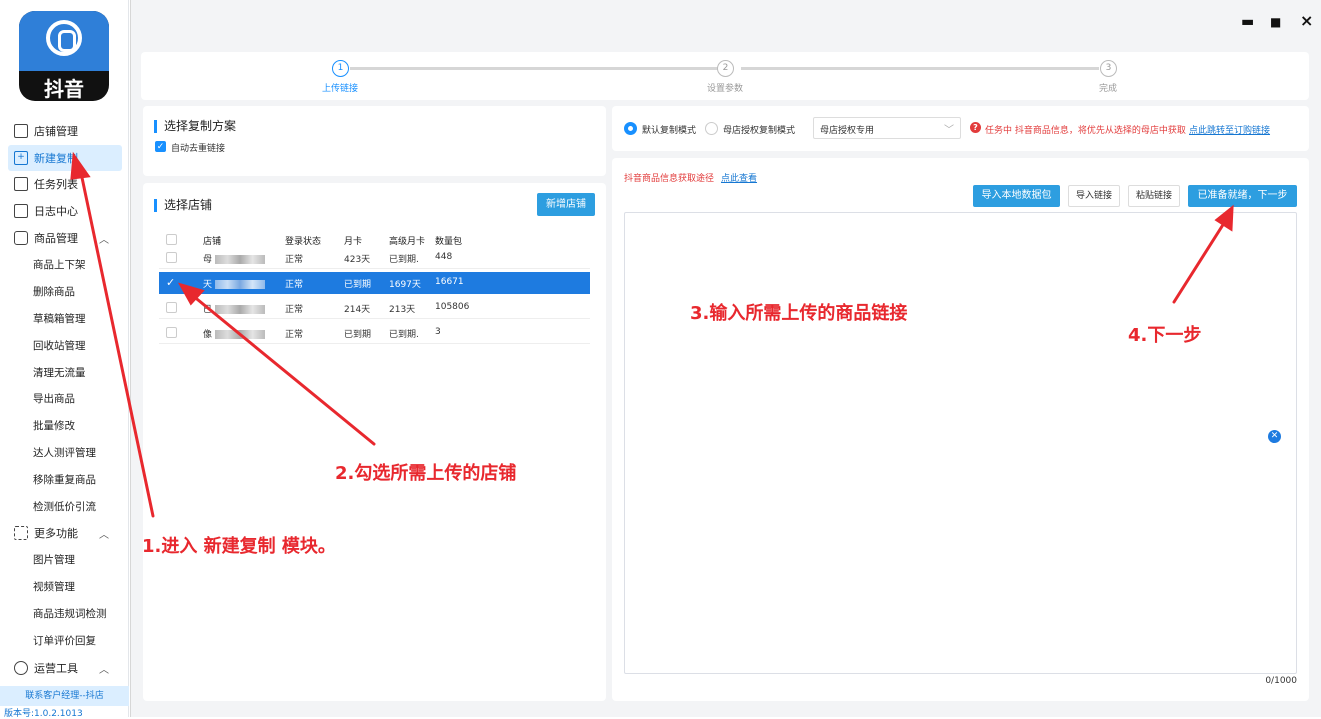  What do you see at coordinates (1200, 261) in the screenshot?
I see `arrow-4-line` at bounding box center [1200, 261].